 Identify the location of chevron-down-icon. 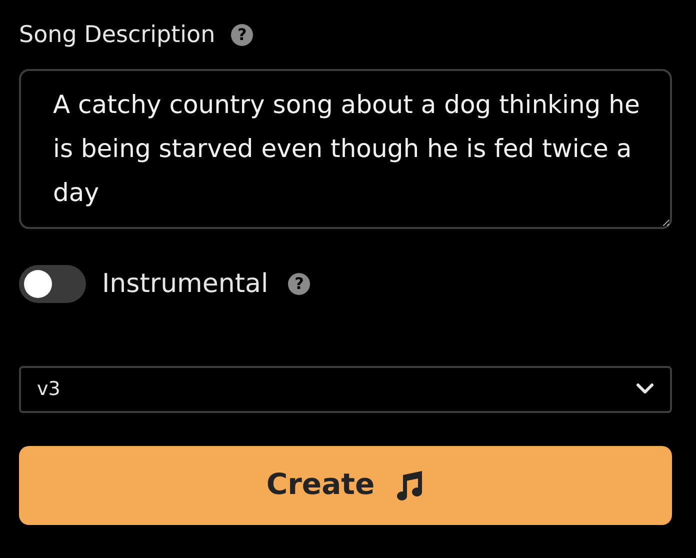
(645, 389).